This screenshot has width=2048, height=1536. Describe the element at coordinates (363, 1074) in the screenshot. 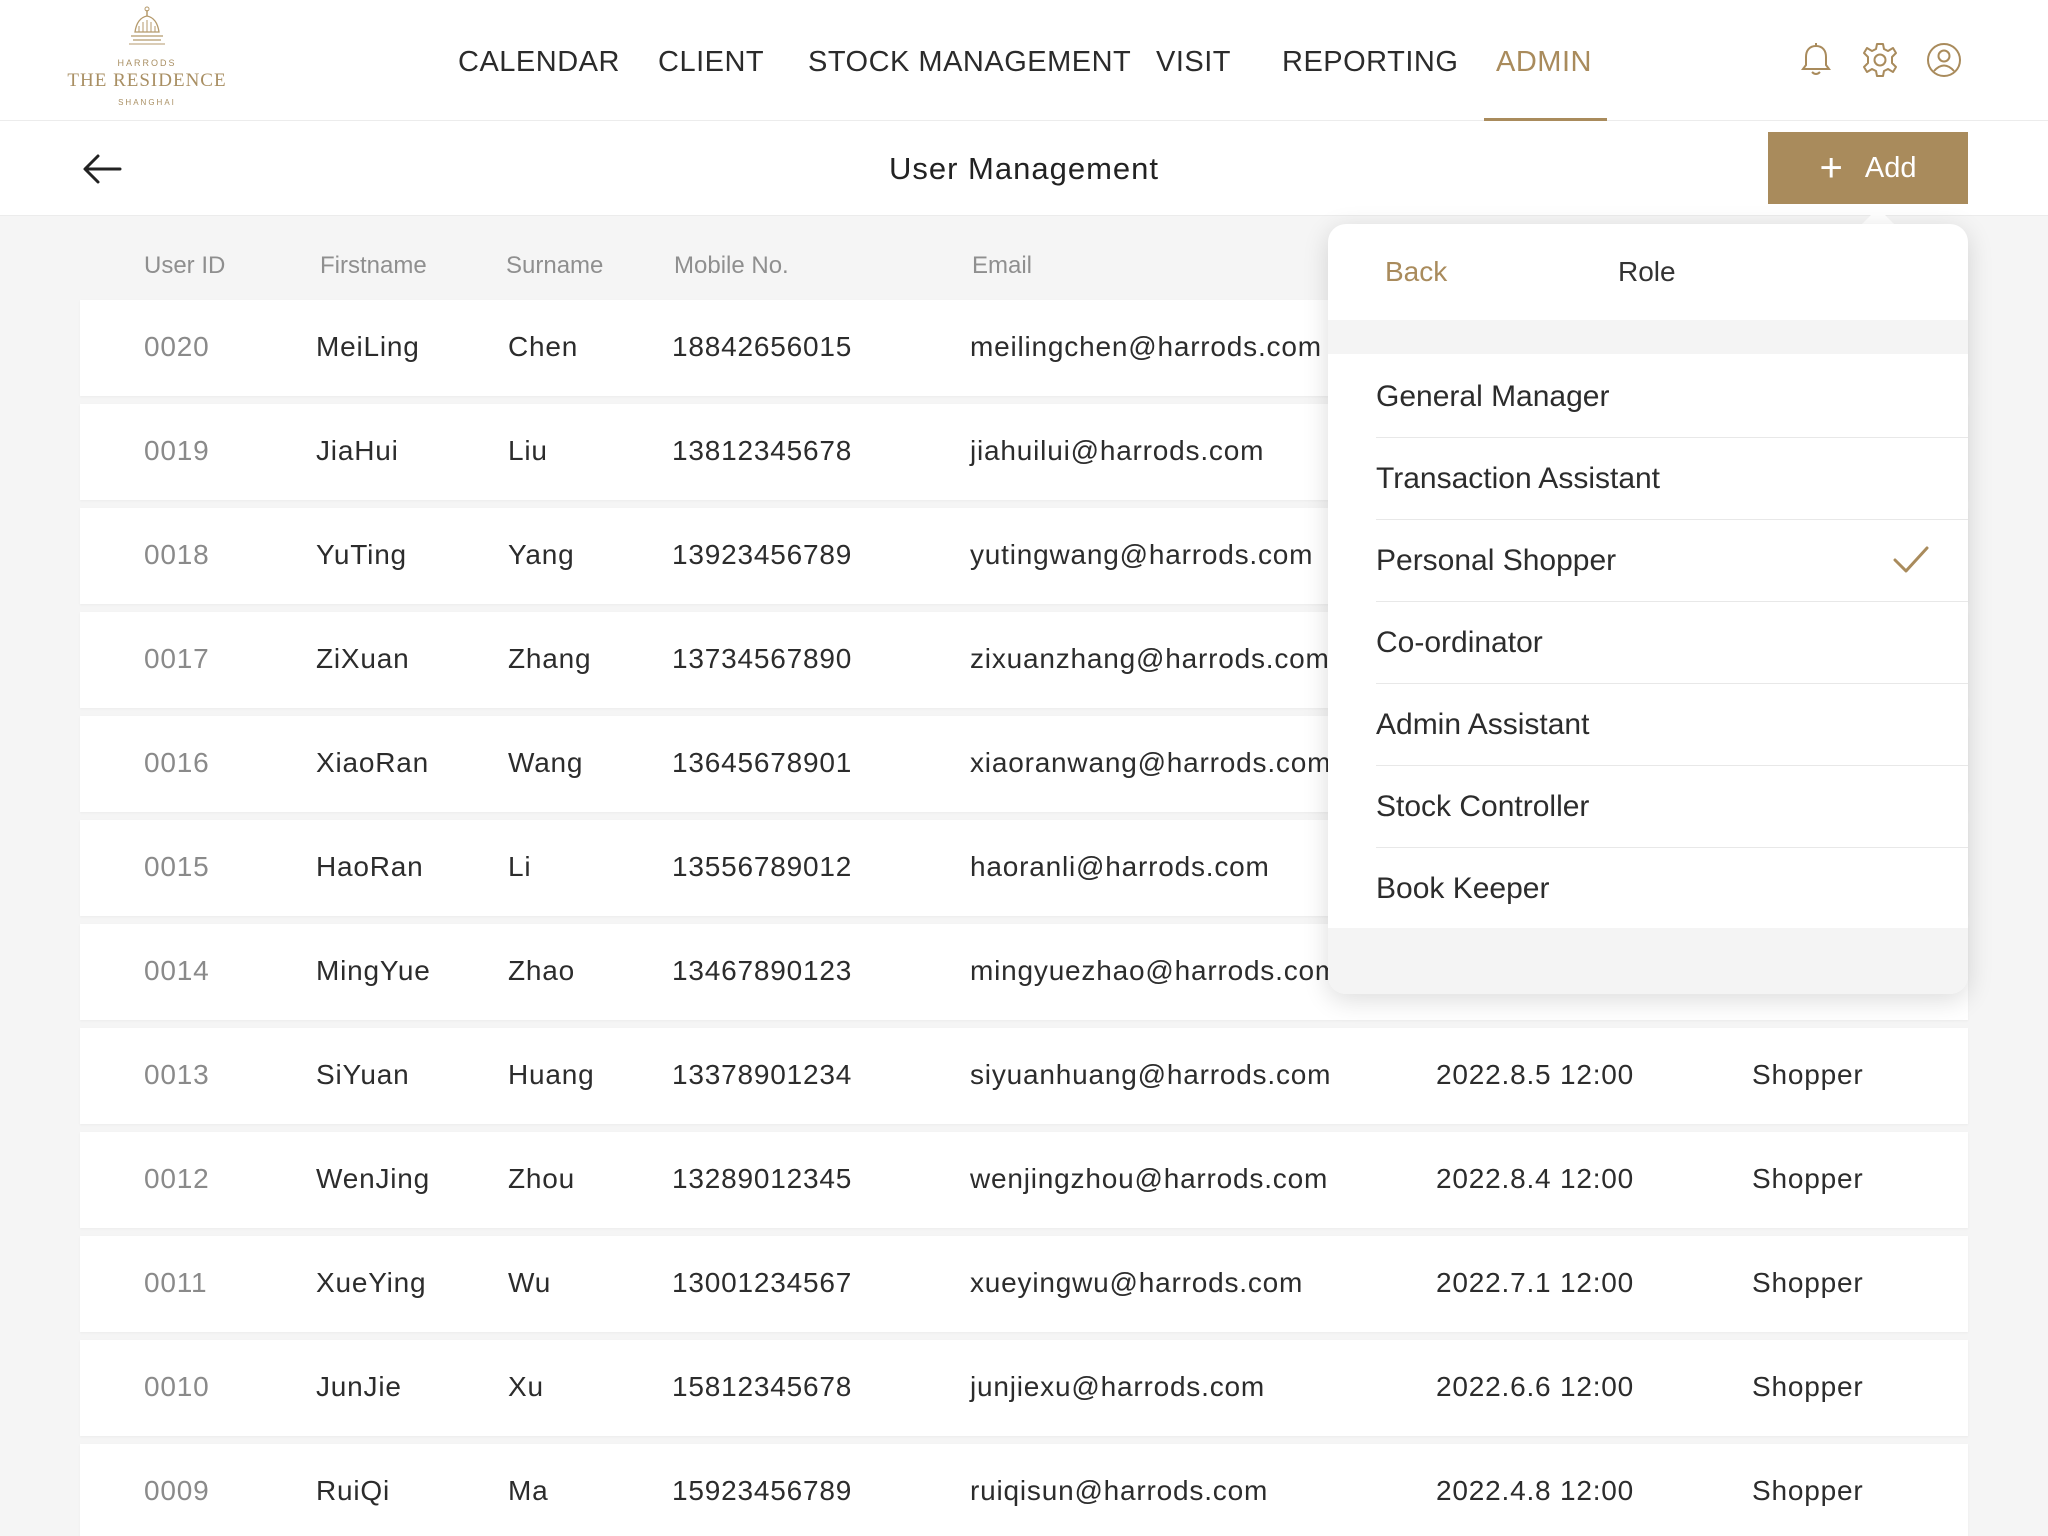

I see `cell-firstname: SiYuan` at that location.